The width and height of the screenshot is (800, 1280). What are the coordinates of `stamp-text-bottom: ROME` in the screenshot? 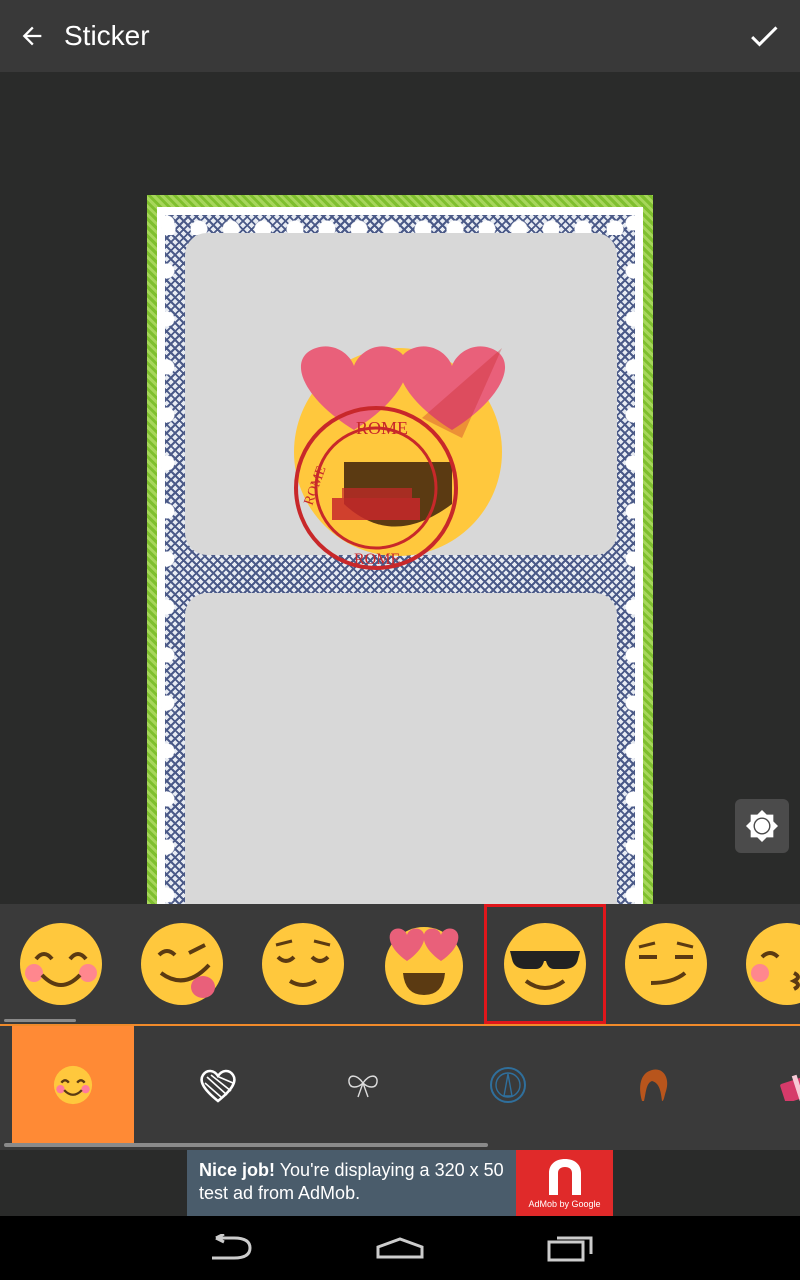 It's located at (377, 559).